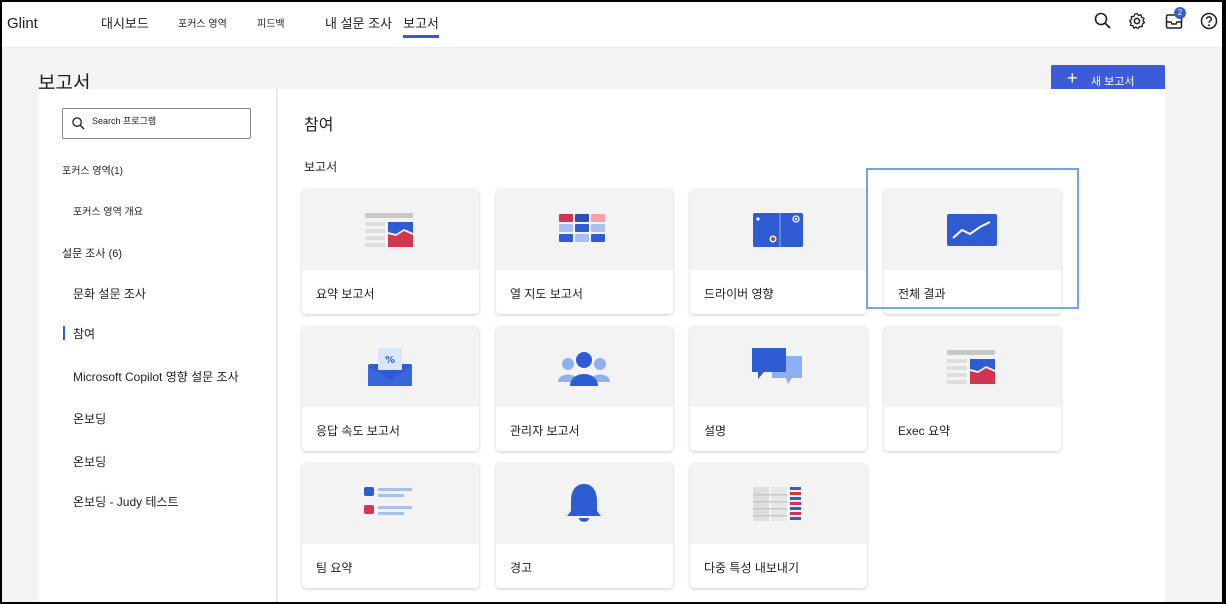  Describe the element at coordinates (715, 431) in the screenshot. I see `card-label: 설명` at that location.